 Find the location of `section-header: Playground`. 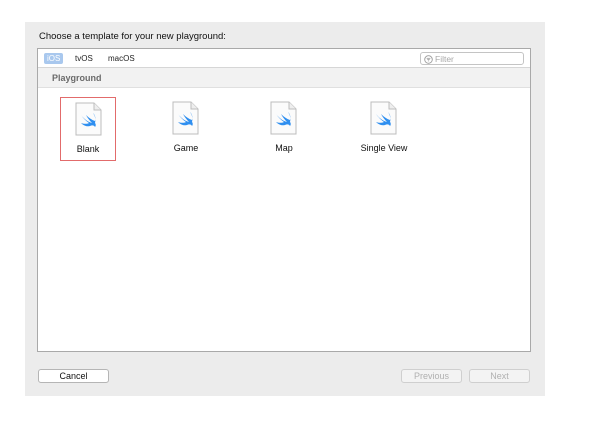

section-header: Playground is located at coordinates (284, 78).